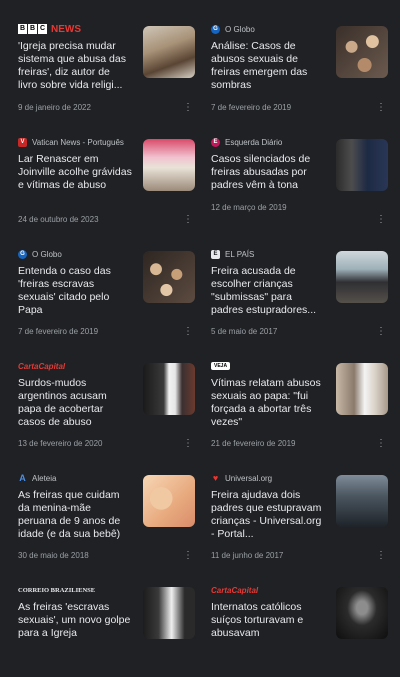 The height and width of the screenshot is (677, 400). I want to click on source-name: Esquerda Diário, so click(254, 142).